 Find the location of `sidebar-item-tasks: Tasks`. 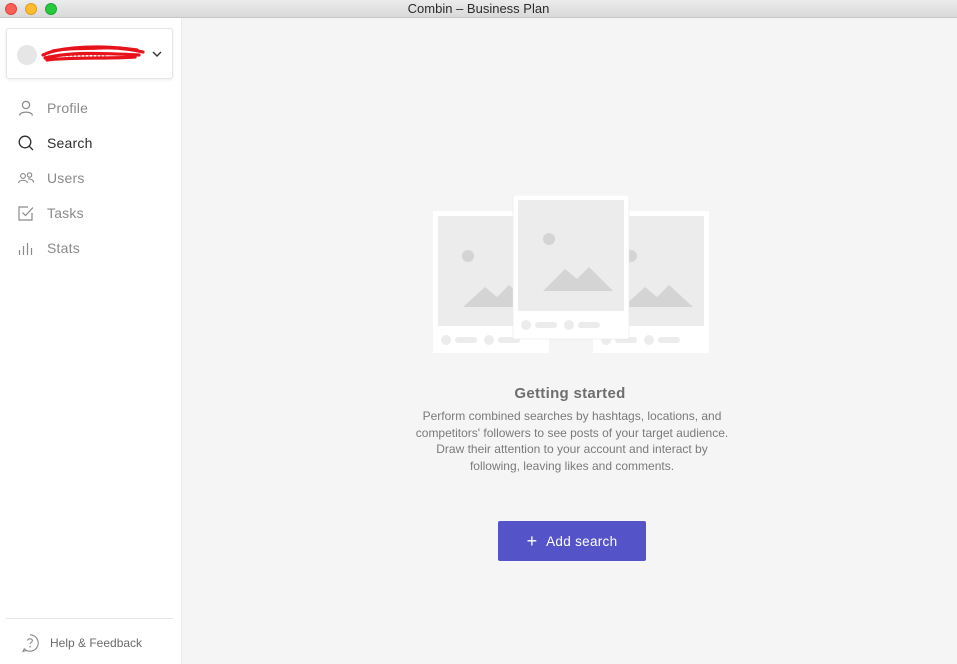

sidebar-item-tasks: Tasks is located at coordinates (91, 212).